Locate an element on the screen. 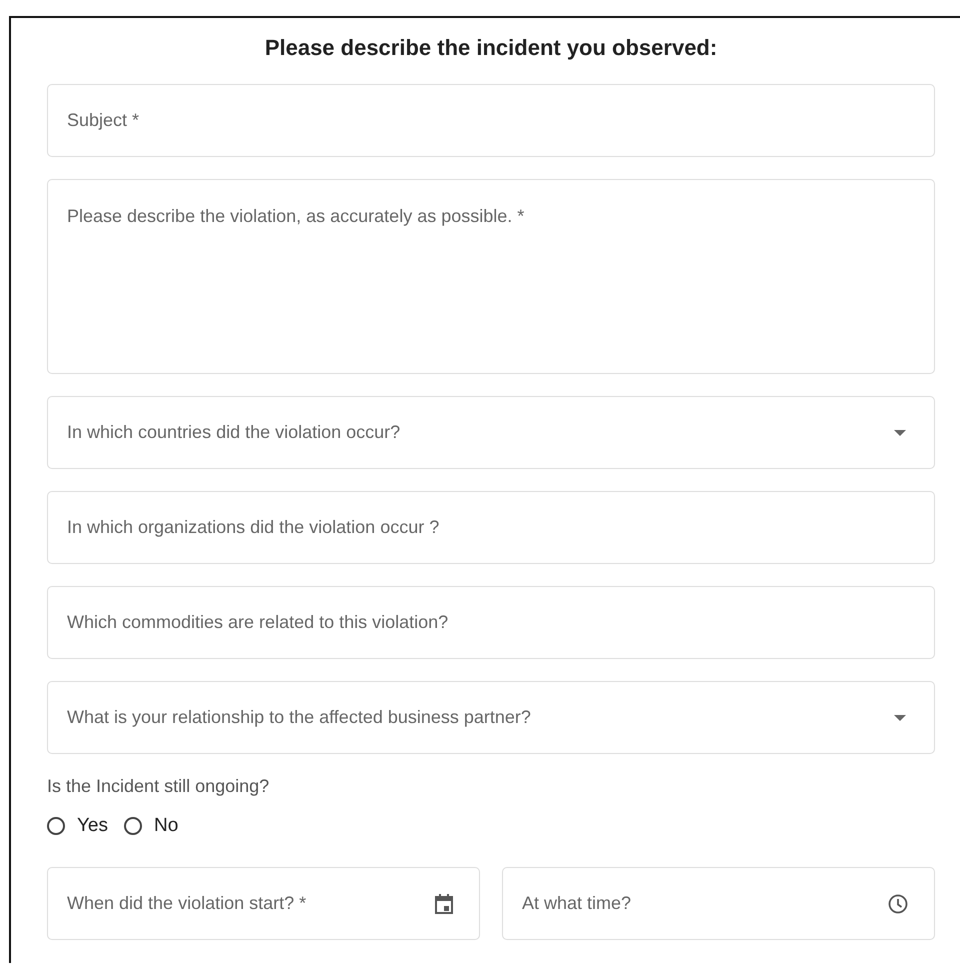  input-field: Which commodities are related to this violation? is located at coordinates (491, 622).